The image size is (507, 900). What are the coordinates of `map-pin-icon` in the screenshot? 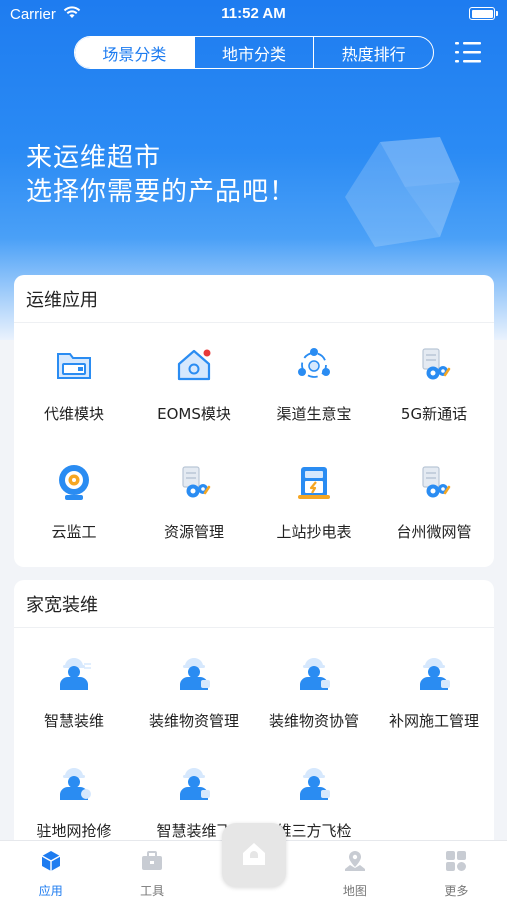 It's located at (354, 861).